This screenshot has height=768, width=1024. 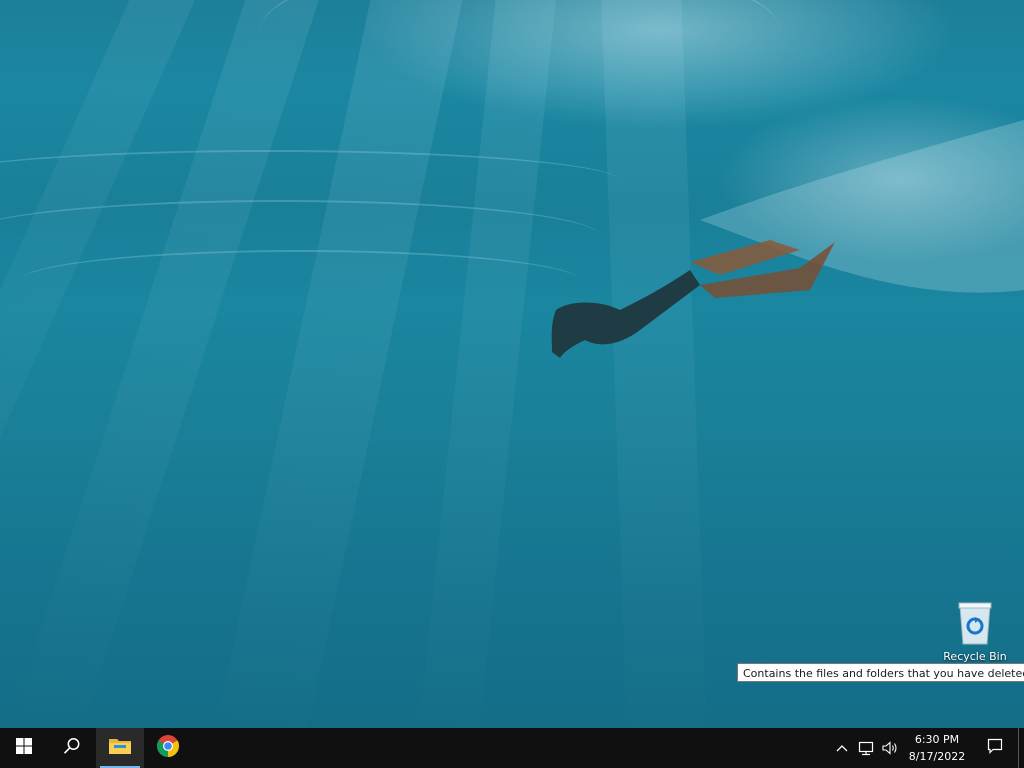 What do you see at coordinates (1021, 748) in the screenshot?
I see `show-desktop-button` at bounding box center [1021, 748].